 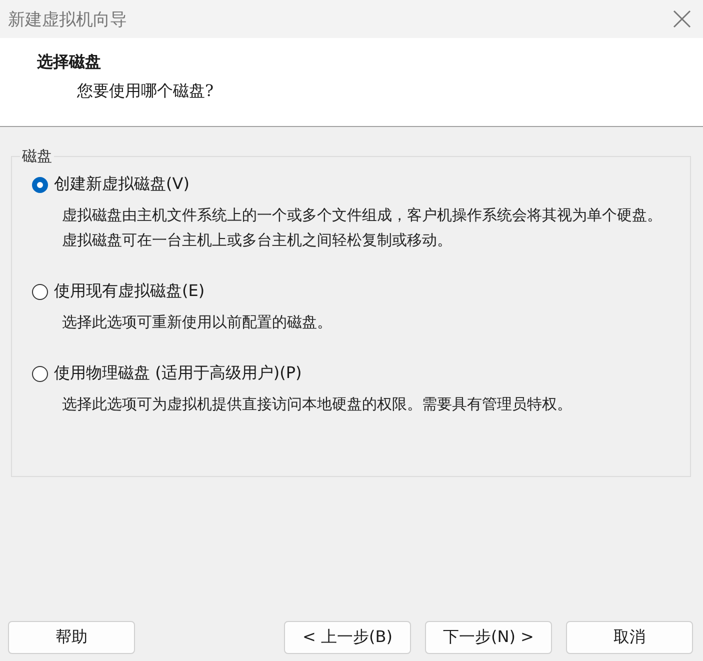 I want to click on back-button: < 上一步(B), so click(x=347, y=637).